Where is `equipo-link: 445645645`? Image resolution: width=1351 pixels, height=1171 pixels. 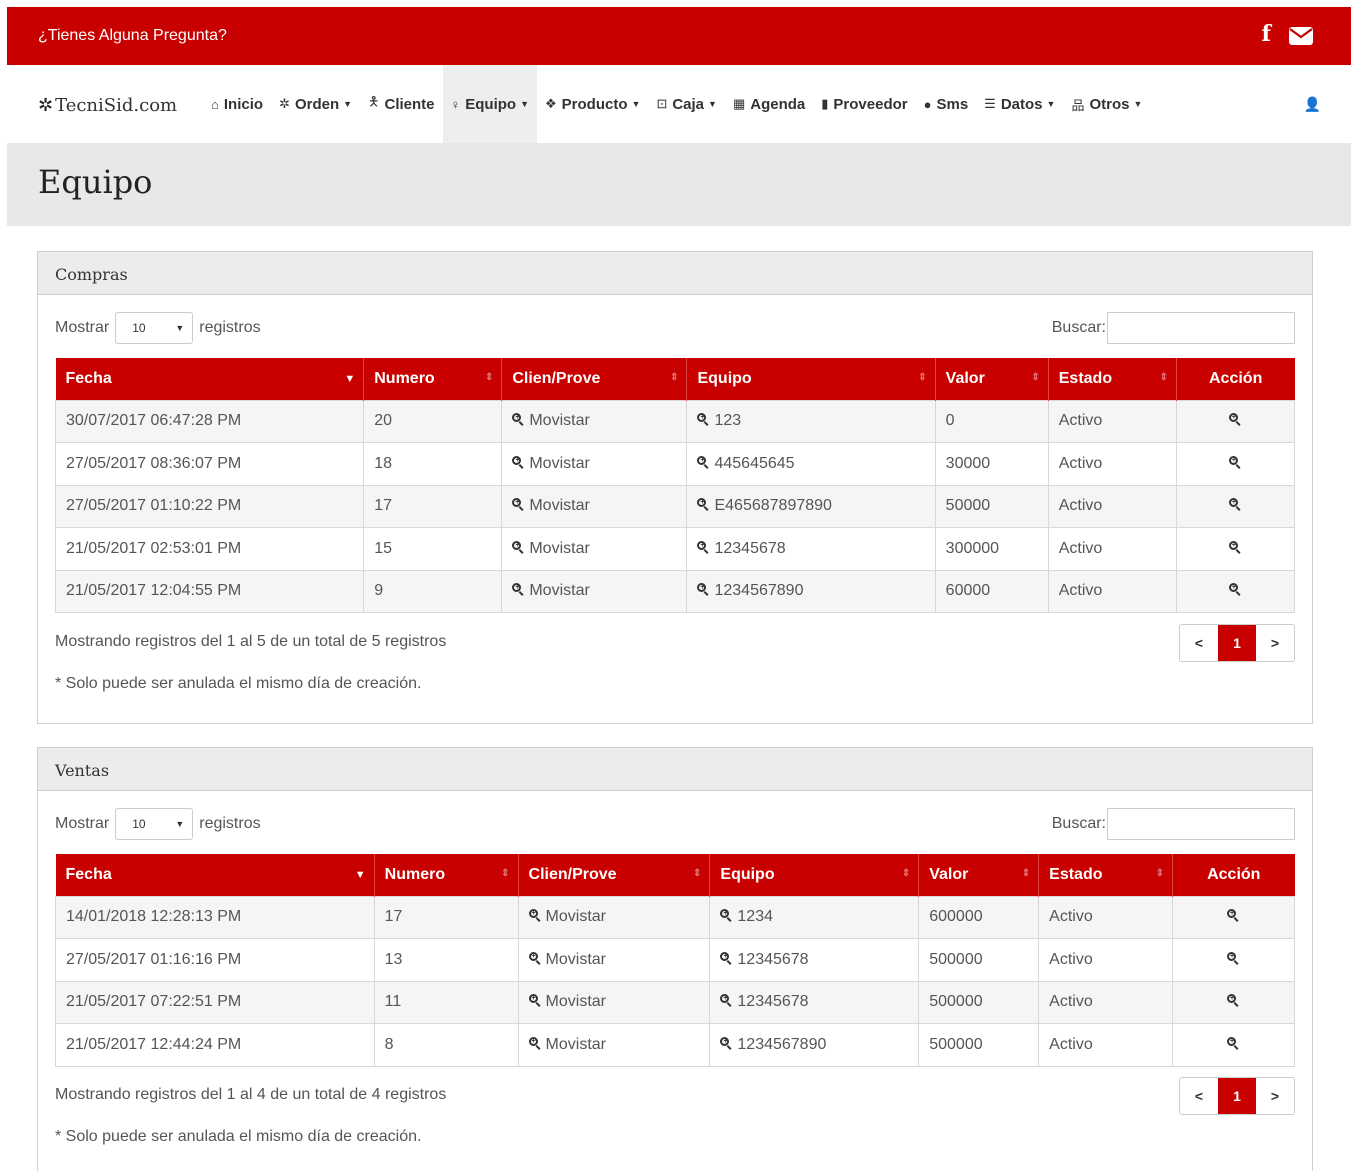 equipo-link: 445645645 is located at coordinates (754, 463).